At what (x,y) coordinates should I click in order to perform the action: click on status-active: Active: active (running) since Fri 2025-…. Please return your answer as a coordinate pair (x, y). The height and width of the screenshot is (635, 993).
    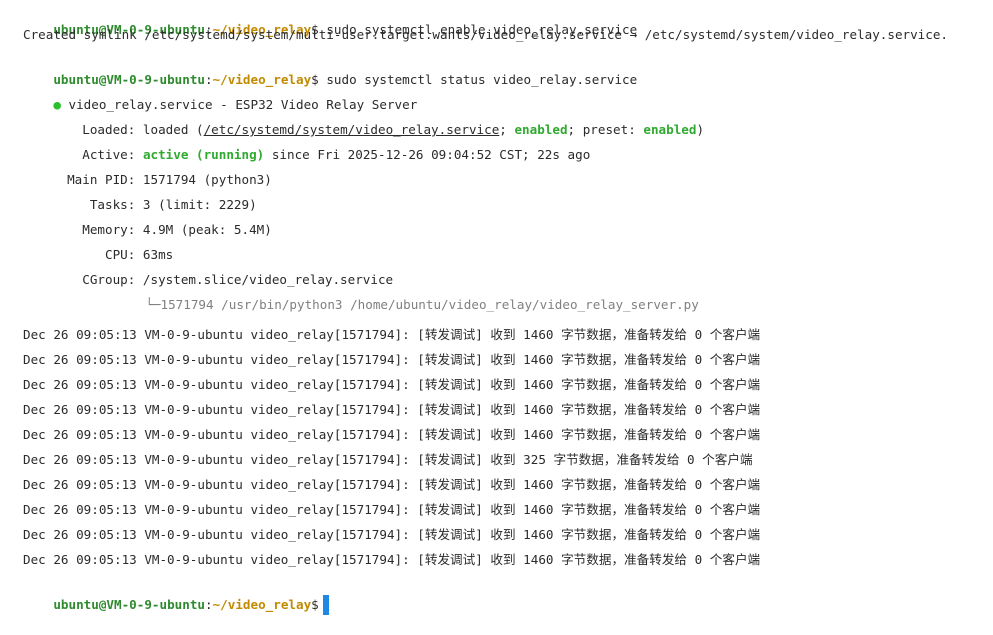
    Looking at the image, I should click on (306, 143).